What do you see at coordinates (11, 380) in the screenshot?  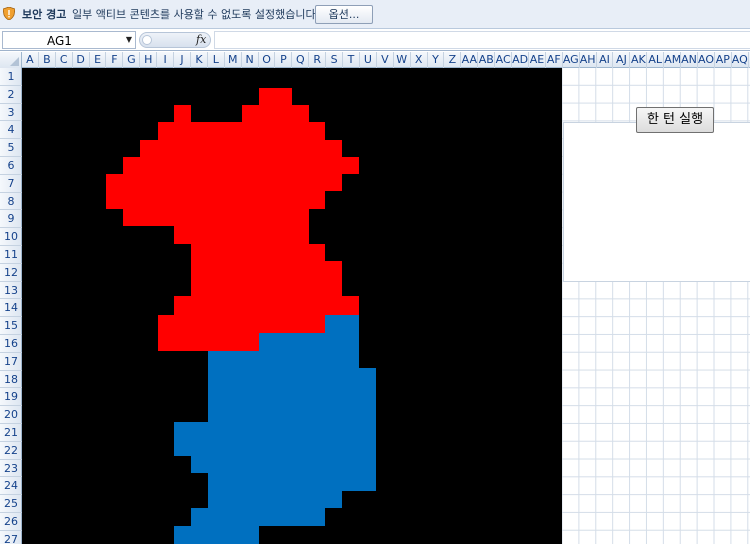 I see `row-header-18: 18` at bounding box center [11, 380].